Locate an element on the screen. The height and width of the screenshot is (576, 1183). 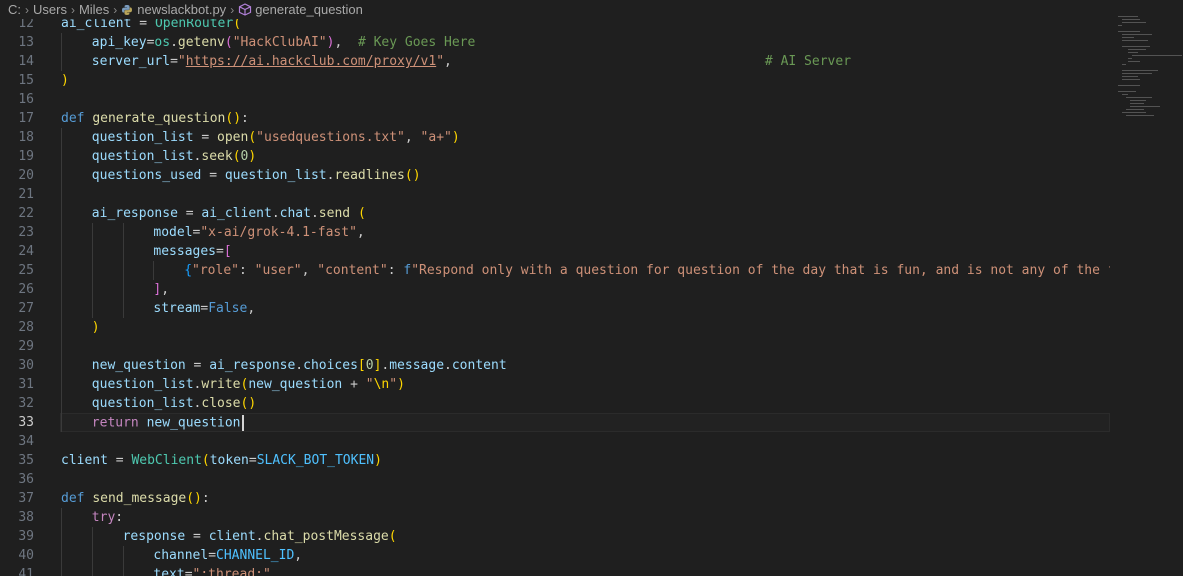
line-number: 31 is located at coordinates (17, 384).